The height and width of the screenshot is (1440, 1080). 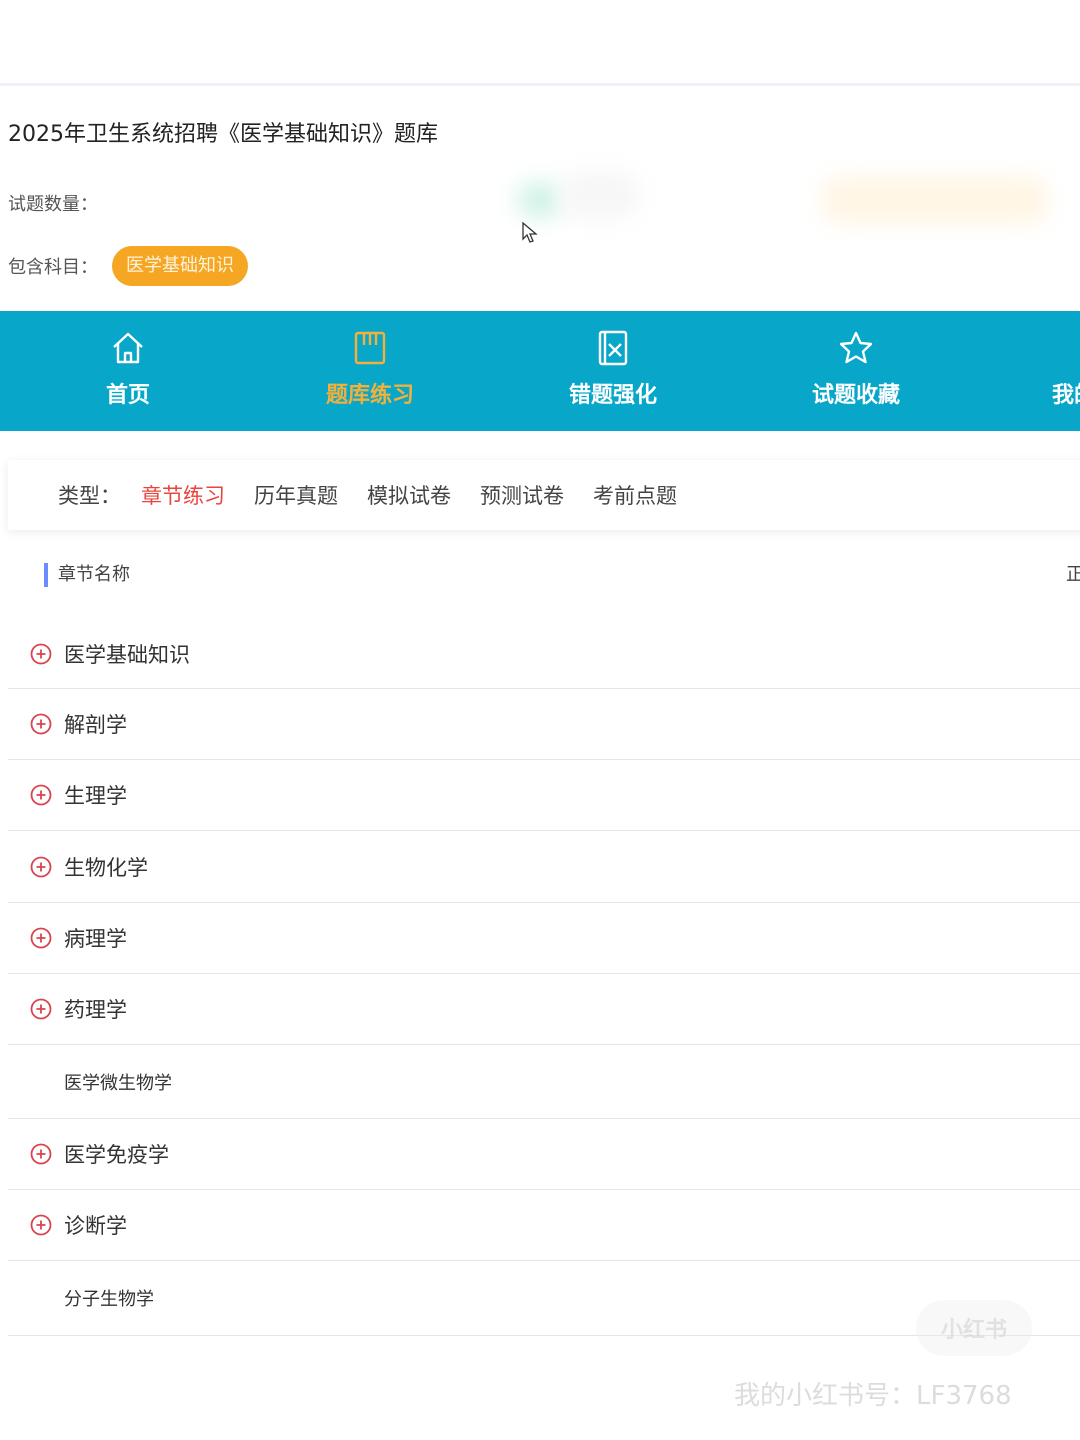 What do you see at coordinates (1066, 371) in the screenshot?
I see `nav-item-mine: 我的` at bounding box center [1066, 371].